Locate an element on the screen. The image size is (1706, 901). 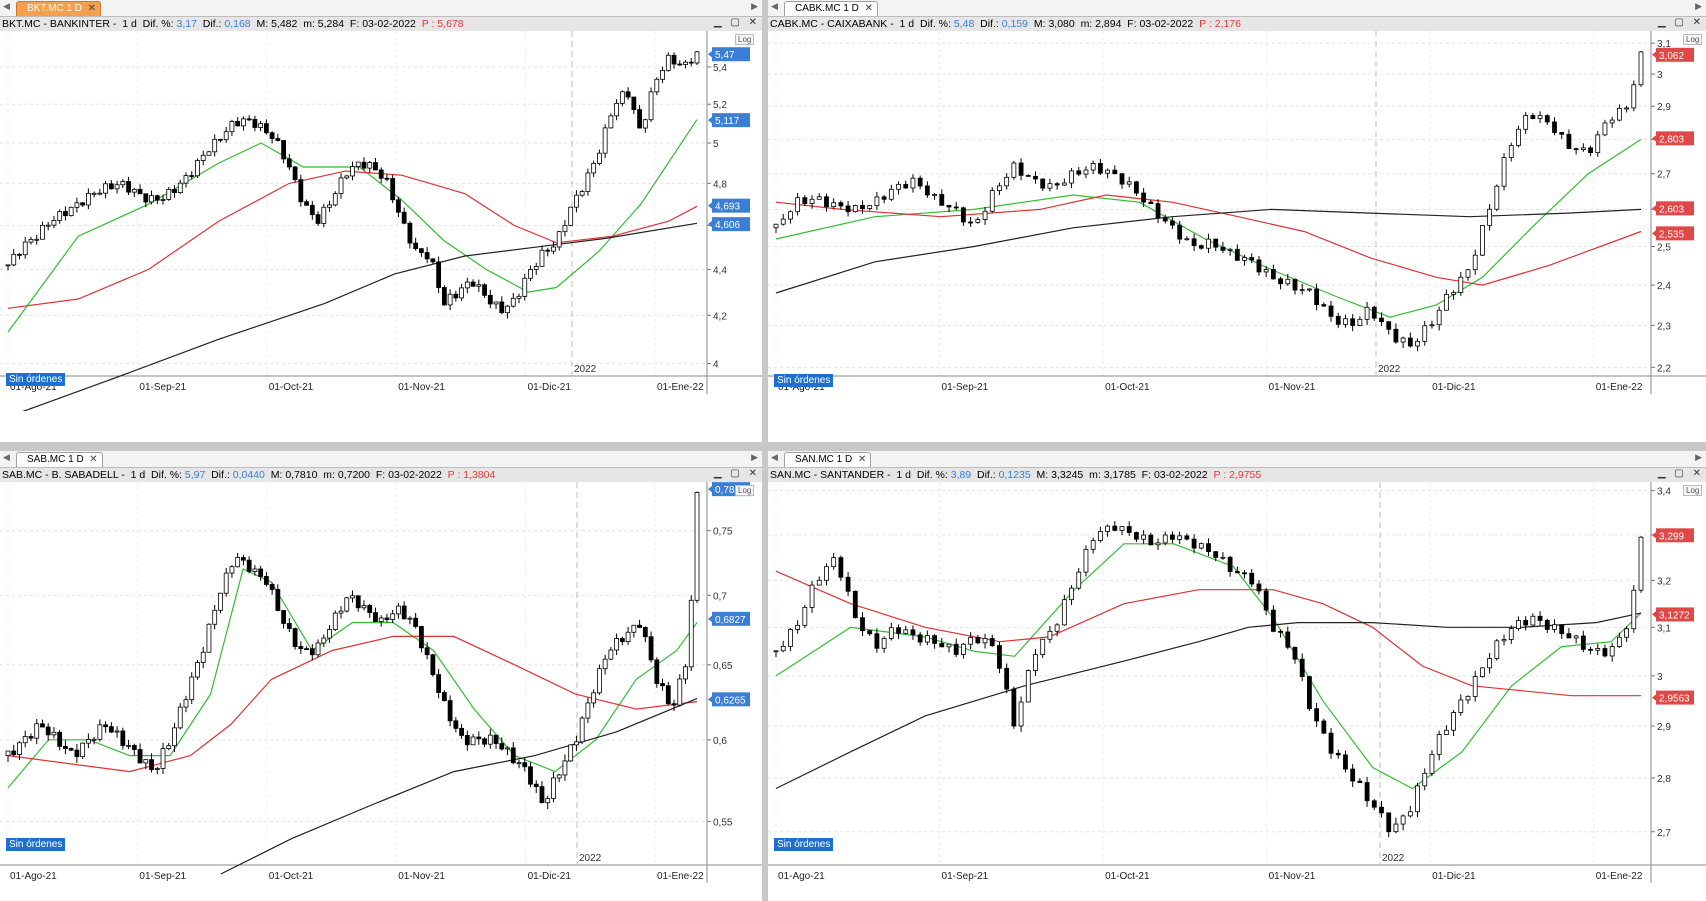
price-value: 2,9755 is located at coordinates (1245, 475).